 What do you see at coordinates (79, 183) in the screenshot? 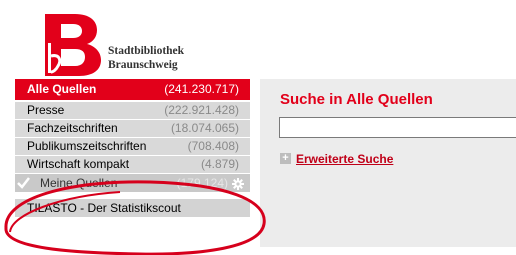
I see `source-label: Meine Quellen` at bounding box center [79, 183].